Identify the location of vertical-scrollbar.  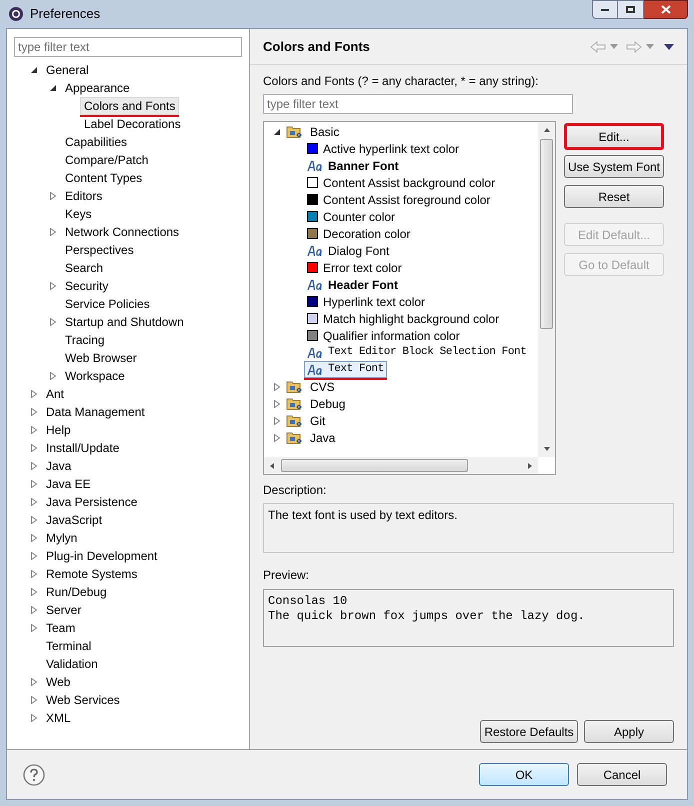
(546, 289).